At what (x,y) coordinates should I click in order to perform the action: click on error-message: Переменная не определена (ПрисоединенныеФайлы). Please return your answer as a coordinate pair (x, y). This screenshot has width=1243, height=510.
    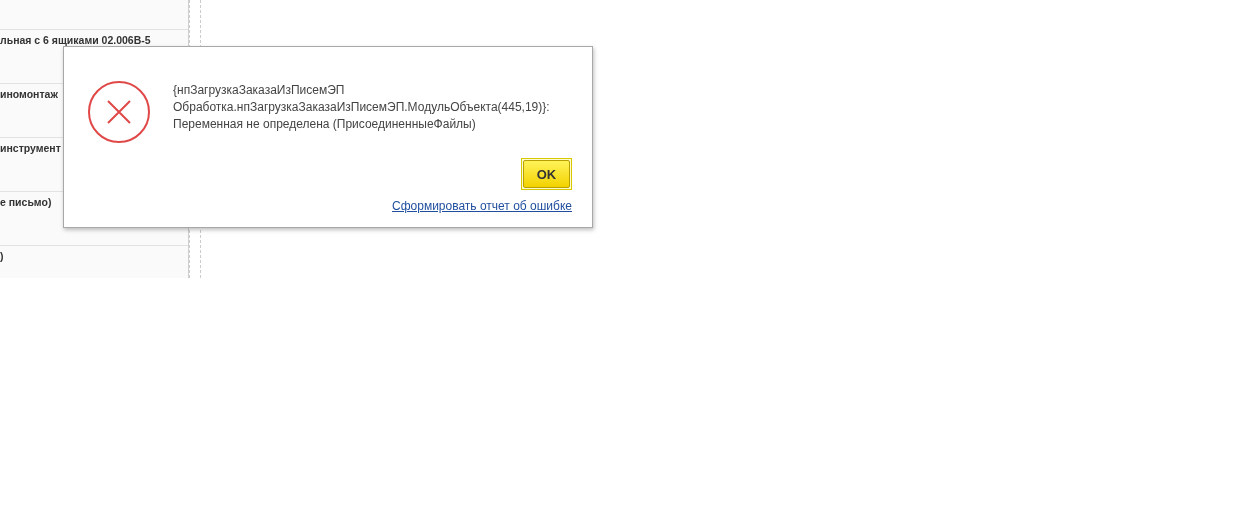
    Looking at the image, I should click on (325, 124).